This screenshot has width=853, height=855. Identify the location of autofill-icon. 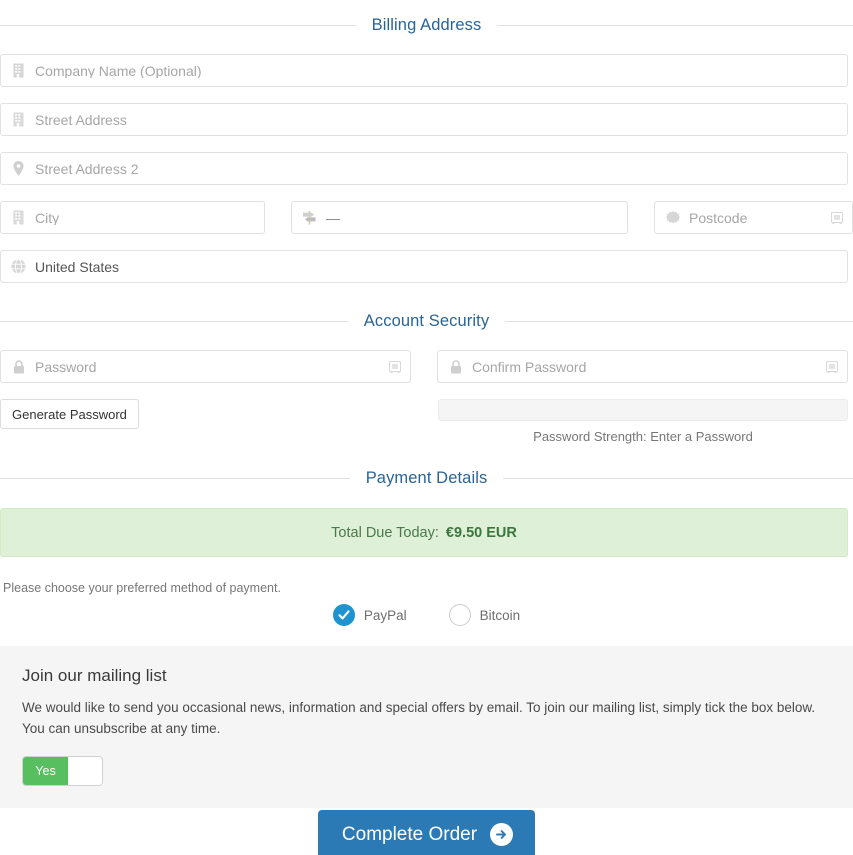
(837, 218).